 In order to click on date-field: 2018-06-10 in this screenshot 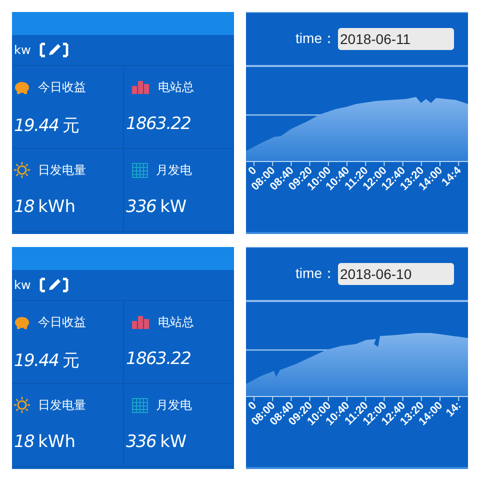, I will do `click(396, 274)`.